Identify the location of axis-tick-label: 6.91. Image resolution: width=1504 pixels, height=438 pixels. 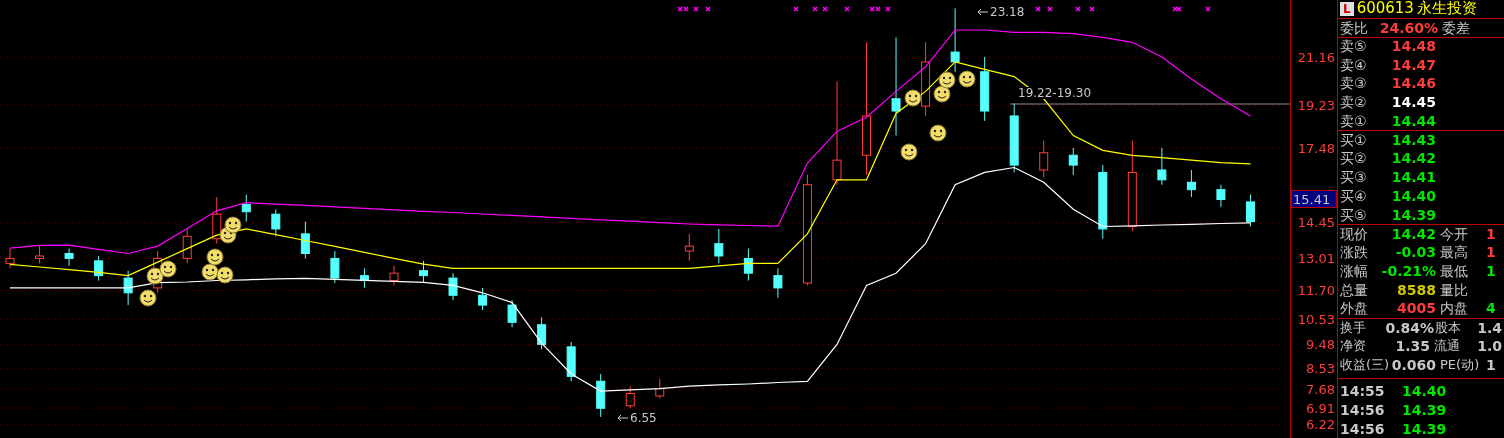
(1320, 408).